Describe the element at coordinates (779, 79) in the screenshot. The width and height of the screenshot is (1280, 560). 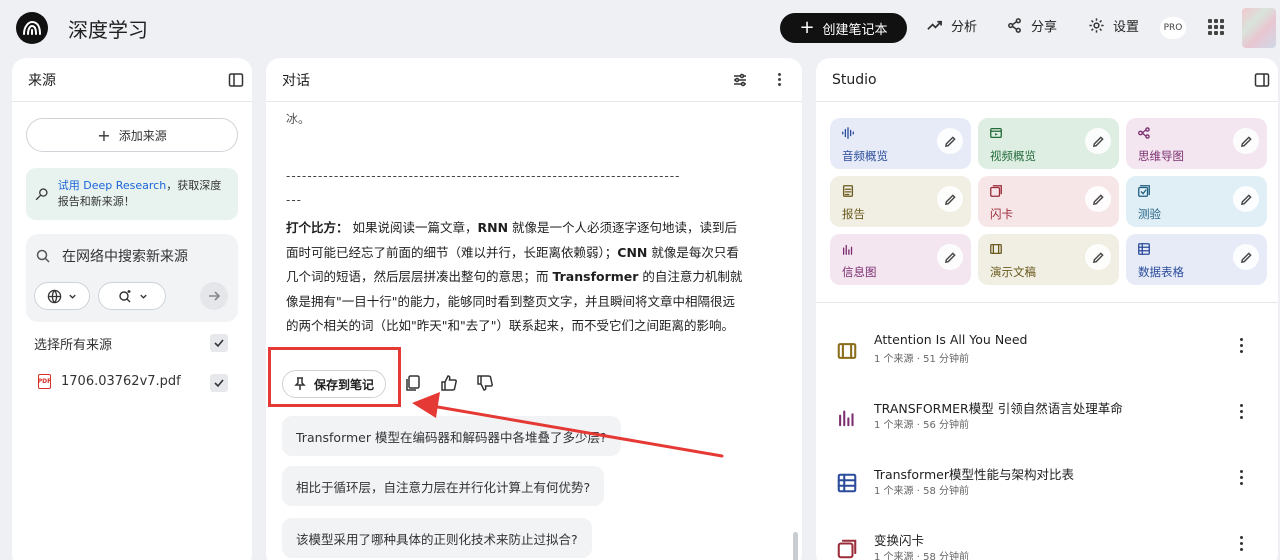
I see `chat-more-icon` at that location.